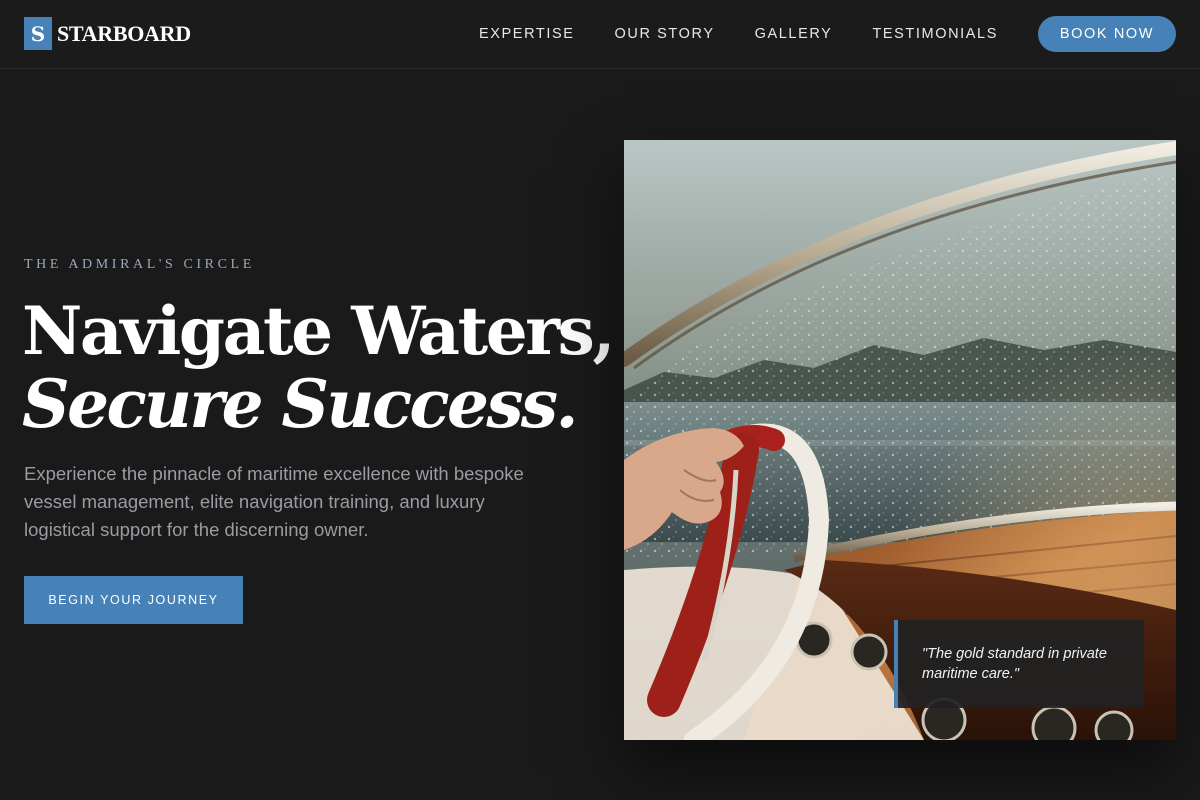  What do you see at coordinates (38, 33) in the screenshot?
I see `logo-mark: S` at bounding box center [38, 33].